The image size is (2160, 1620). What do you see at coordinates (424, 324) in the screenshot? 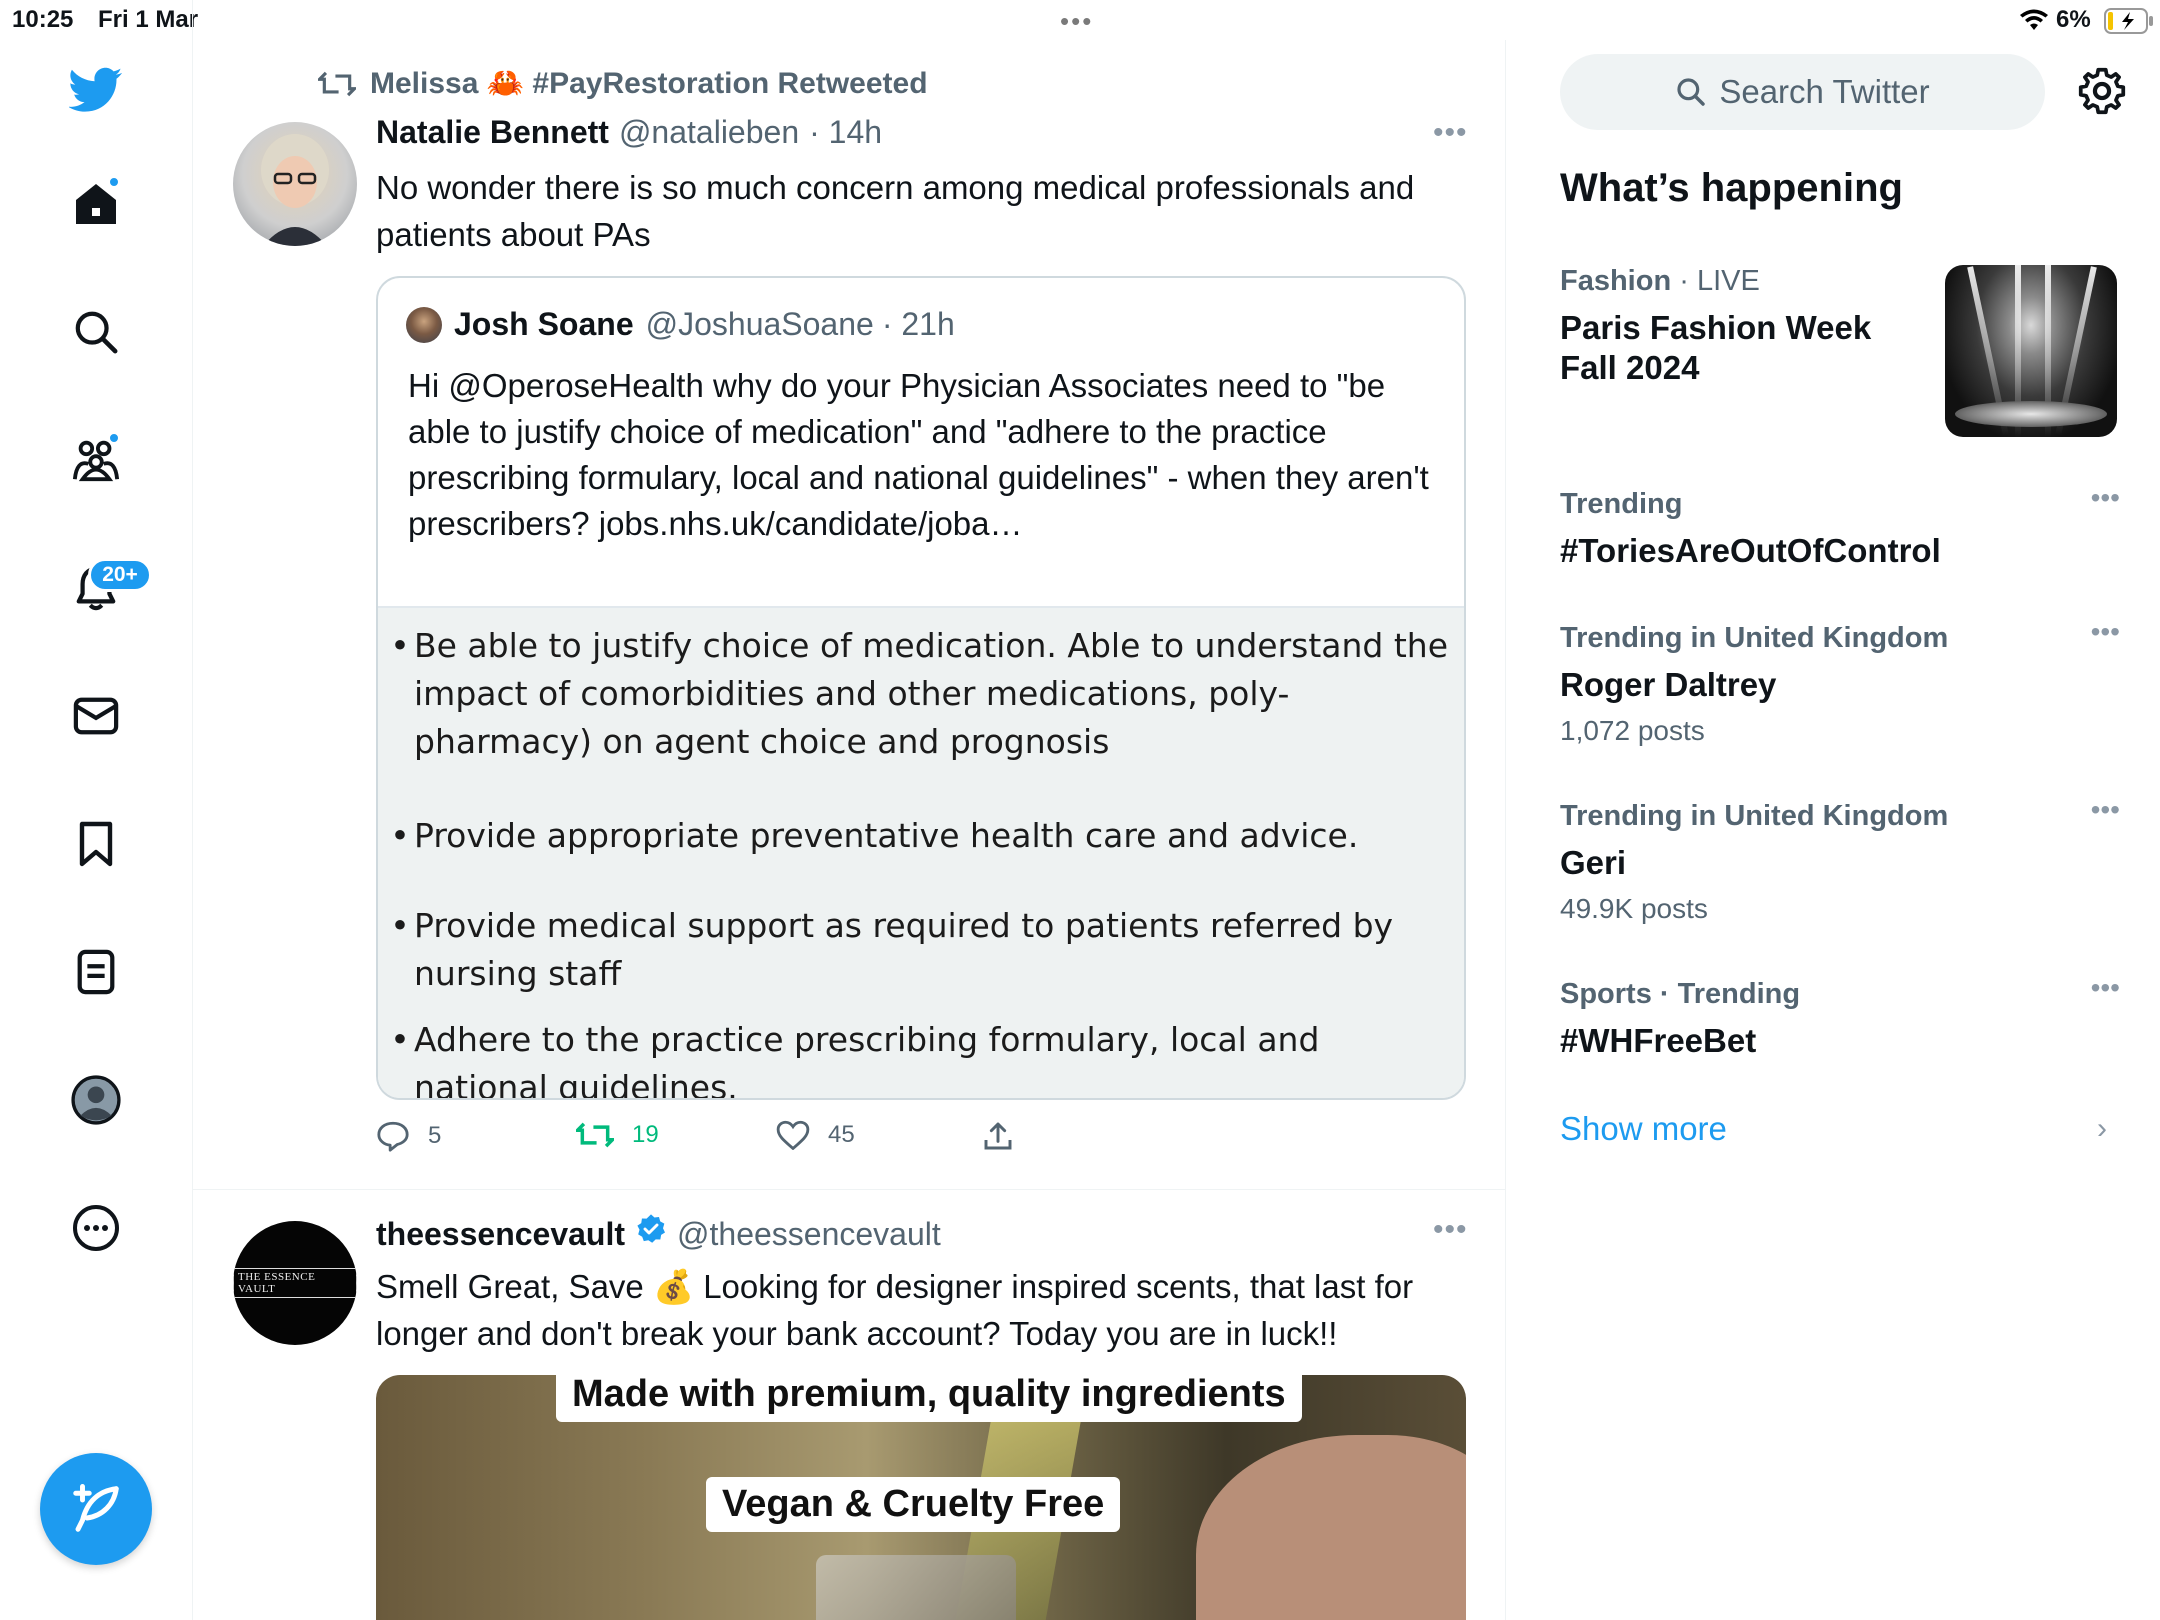
I see `quoted-author-avatar` at bounding box center [424, 324].